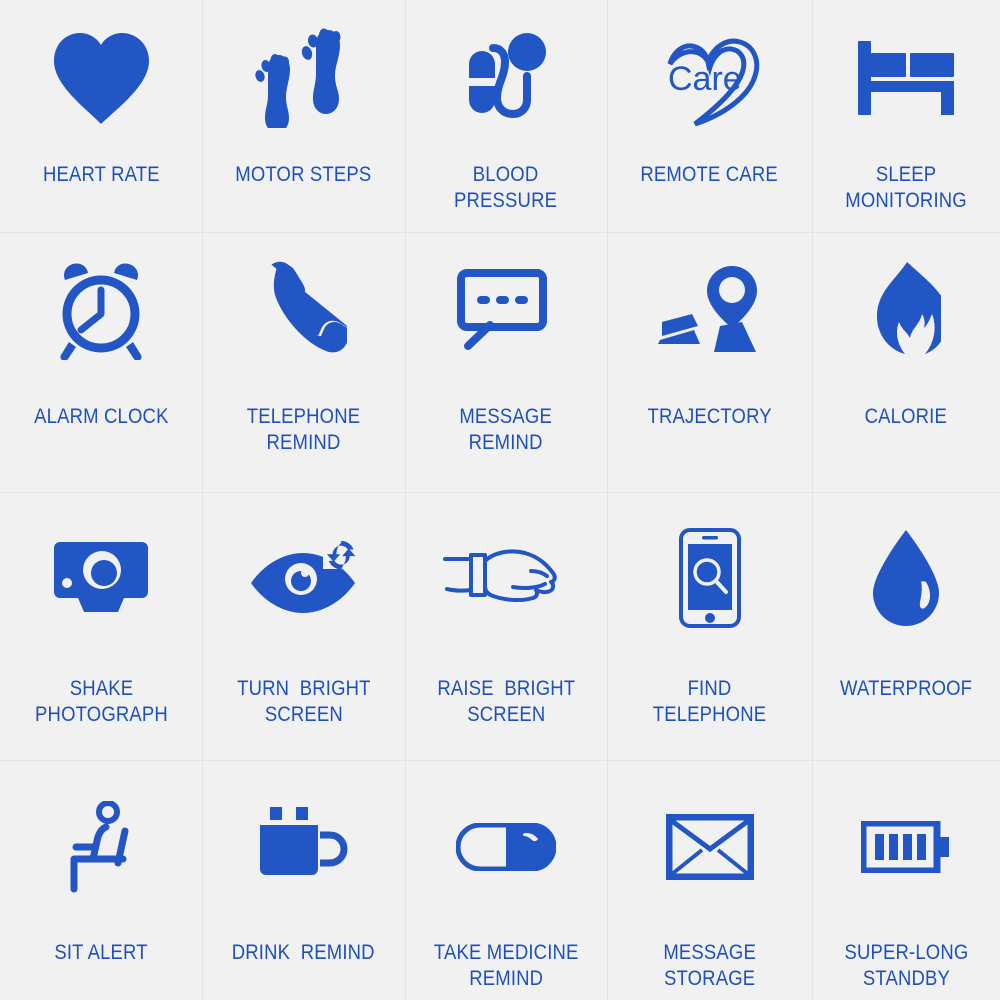  I want to click on alarm-clock-icon, so click(101, 310).